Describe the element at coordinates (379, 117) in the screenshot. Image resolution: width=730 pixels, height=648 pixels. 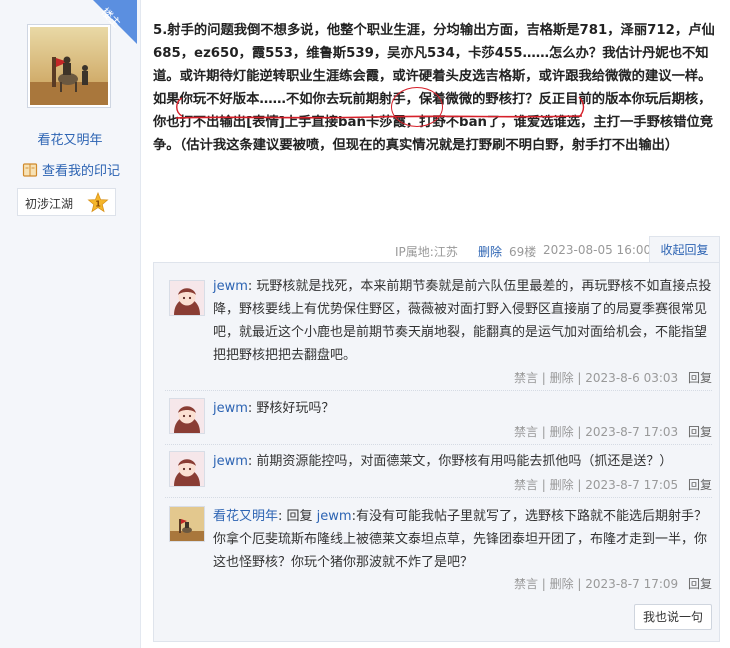
I see `annotation-underline` at that location.